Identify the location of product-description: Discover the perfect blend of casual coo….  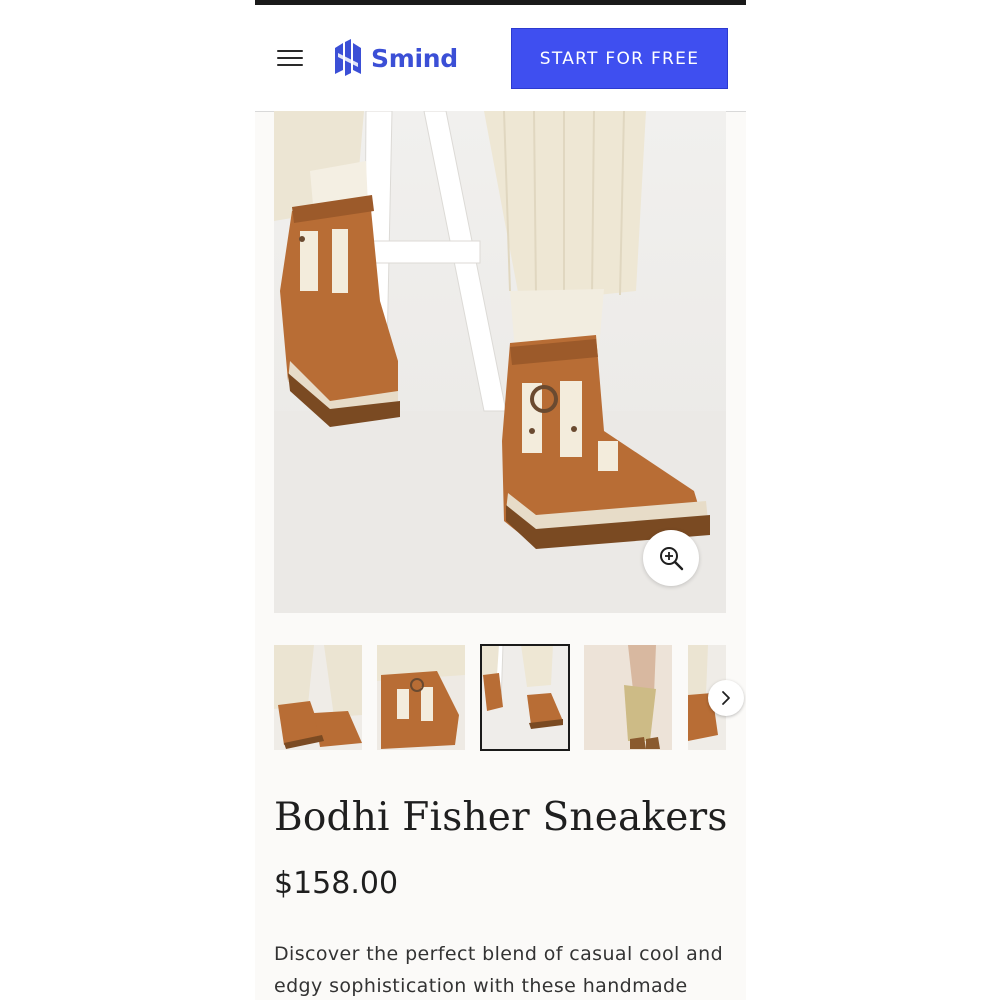
(499, 970).